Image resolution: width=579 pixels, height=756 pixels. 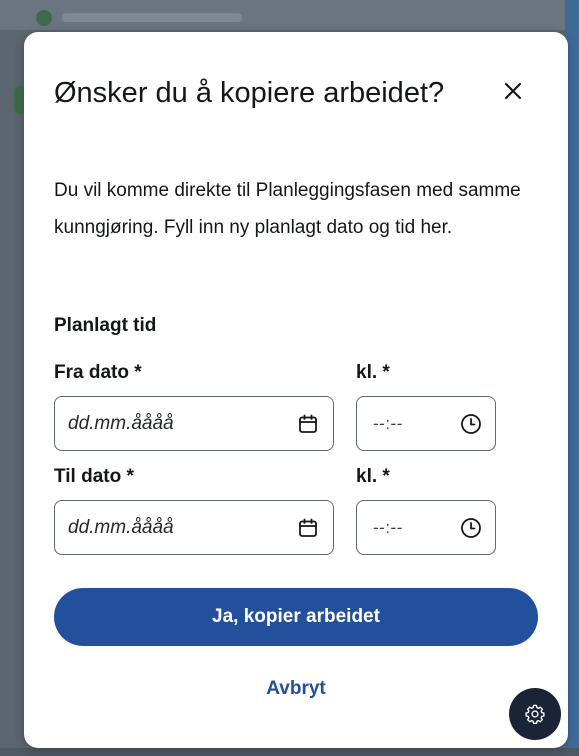 I want to click on from-date-input: dd.mm.åååå, so click(x=194, y=423).